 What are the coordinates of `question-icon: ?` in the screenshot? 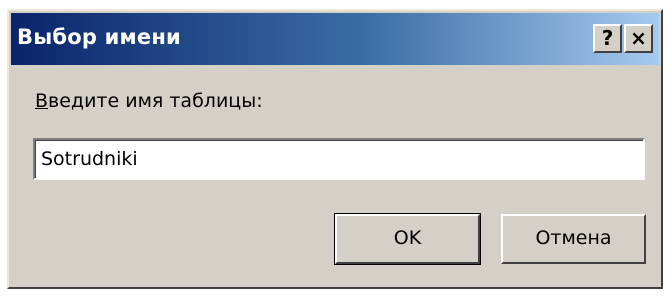 It's located at (607, 38).